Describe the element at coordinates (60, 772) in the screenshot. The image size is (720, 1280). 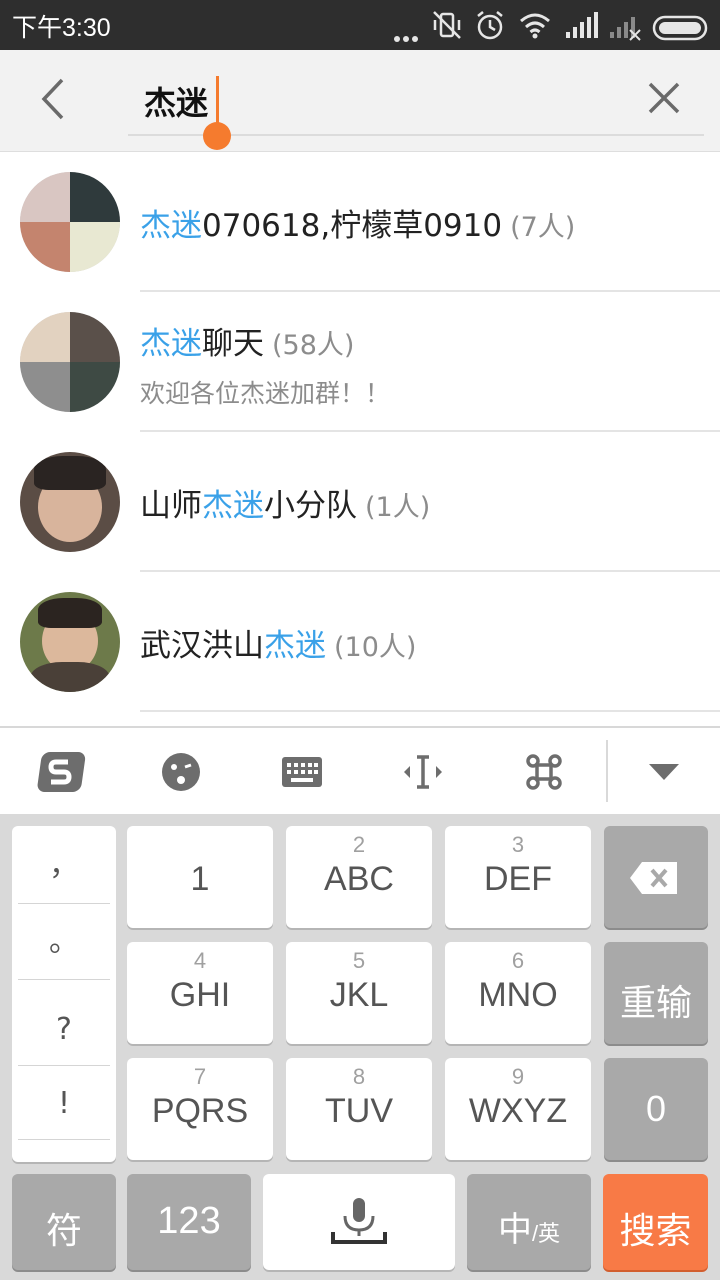
I see `sogou-logo-icon` at that location.